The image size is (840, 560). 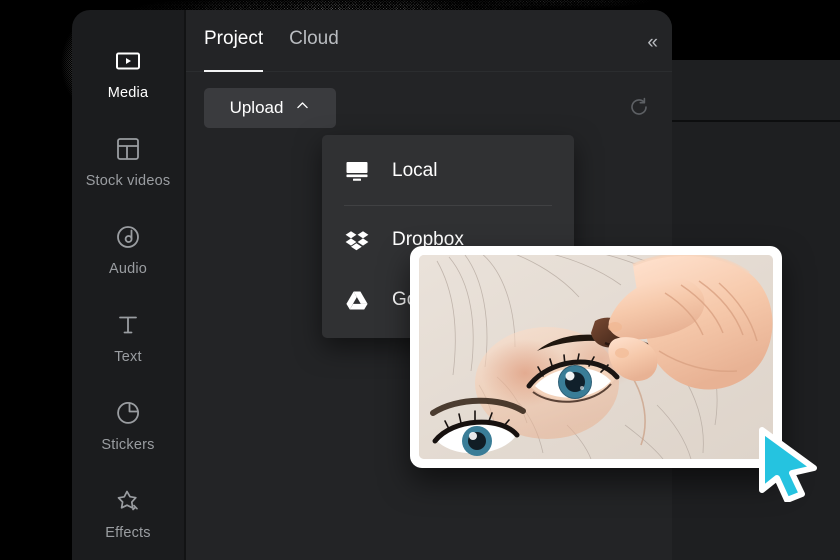 What do you see at coordinates (128, 413) in the screenshot?
I see `sticker-circle-icon` at bounding box center [128, 413].